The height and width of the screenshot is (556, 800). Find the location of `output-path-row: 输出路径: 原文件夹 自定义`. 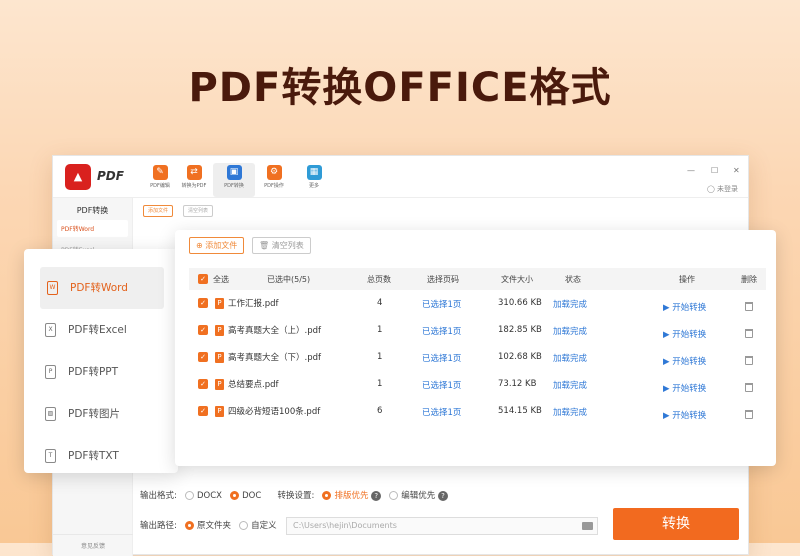

output-path-row: 输出路径: 原文件夹 自定义 is located at coordinates (208, 526).